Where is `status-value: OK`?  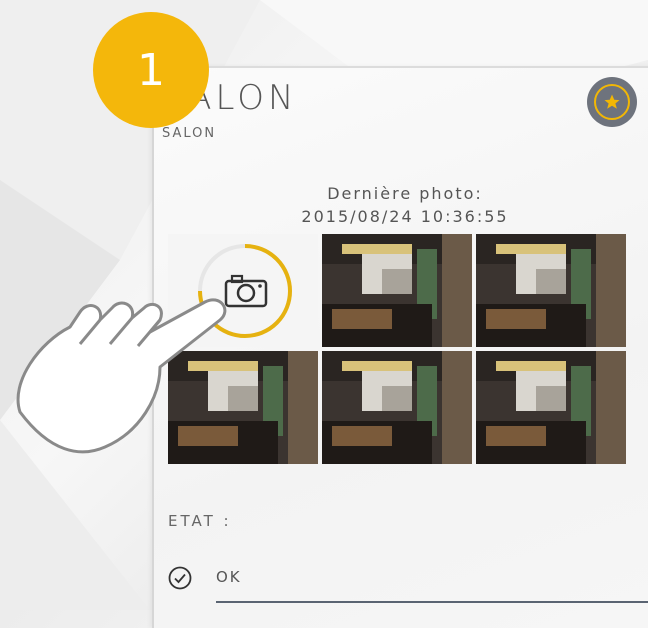 status-value: OK is located at coordinates (229, 577).